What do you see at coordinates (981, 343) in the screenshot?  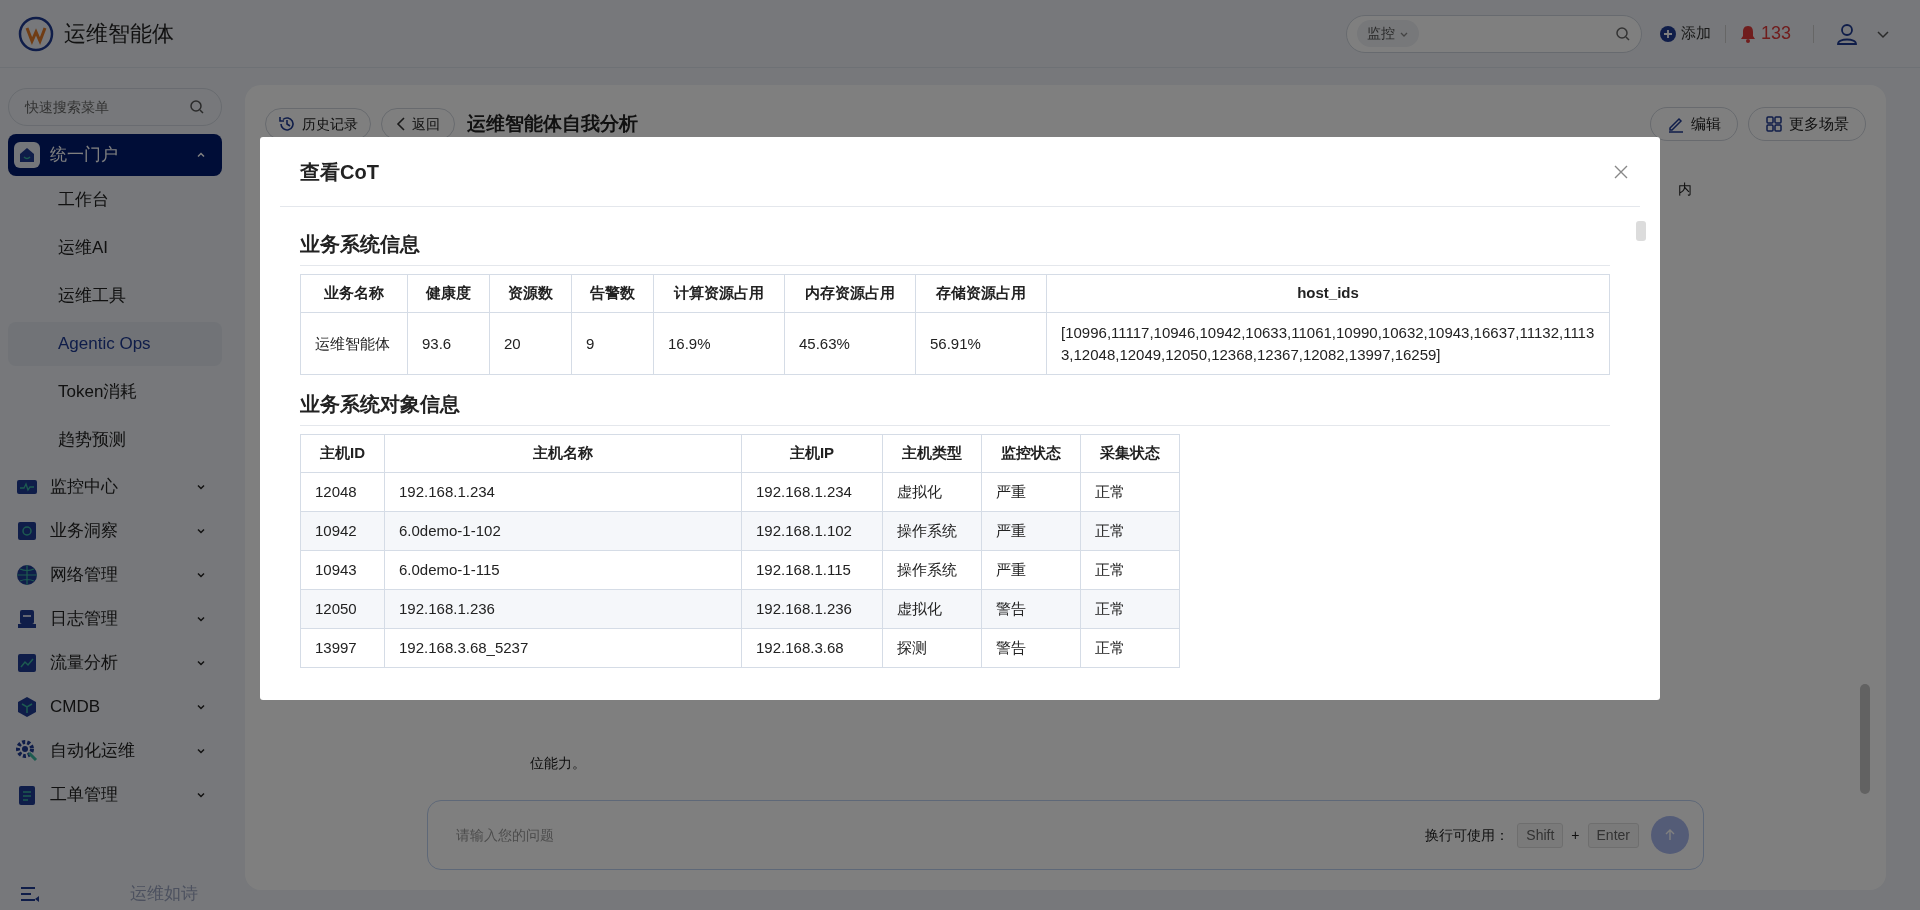 I see `table-cell: 56.91%` at bounding box center [981, 343].